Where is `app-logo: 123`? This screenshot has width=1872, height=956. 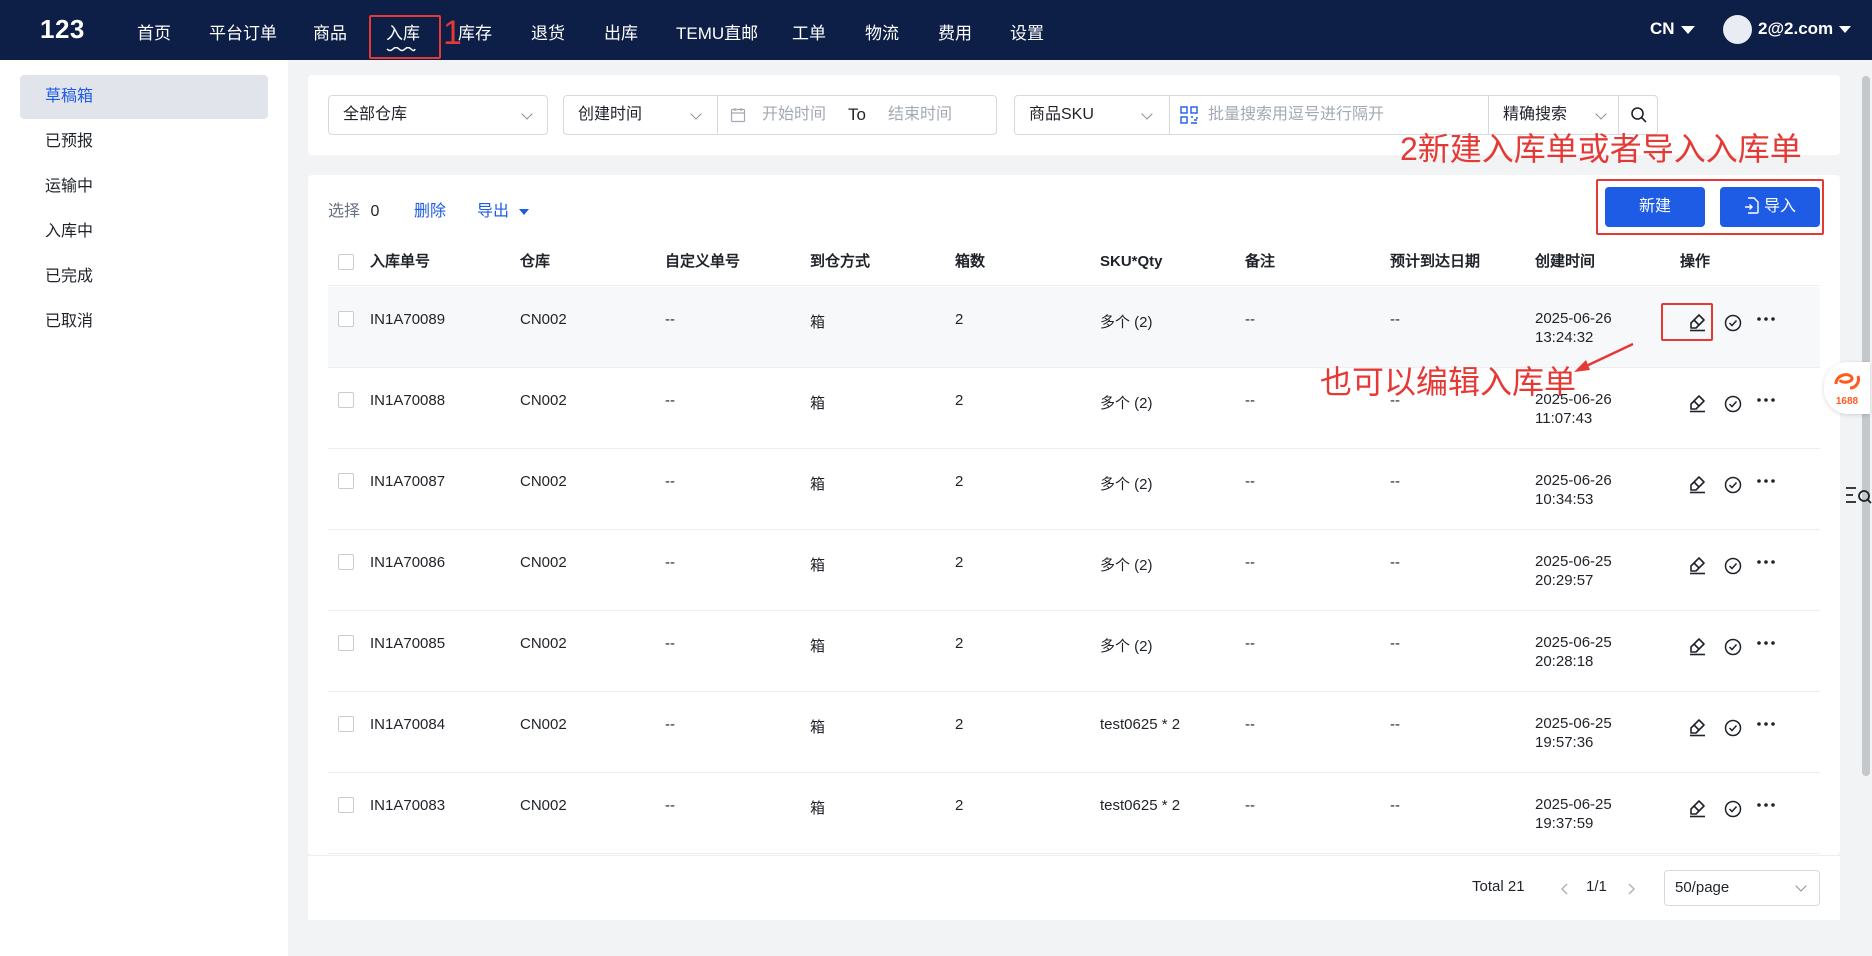 app-logo: 123 is located at coordinates (62, 29).